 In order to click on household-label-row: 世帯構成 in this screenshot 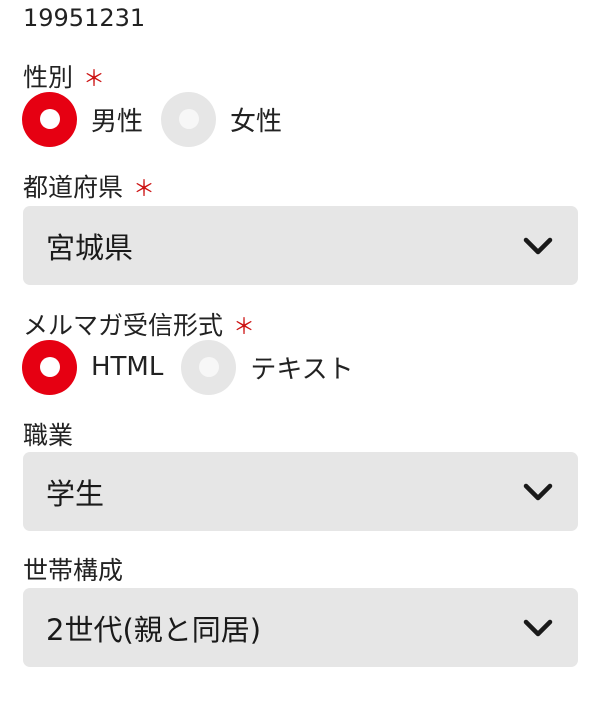, I will do `click(73, 569)`.